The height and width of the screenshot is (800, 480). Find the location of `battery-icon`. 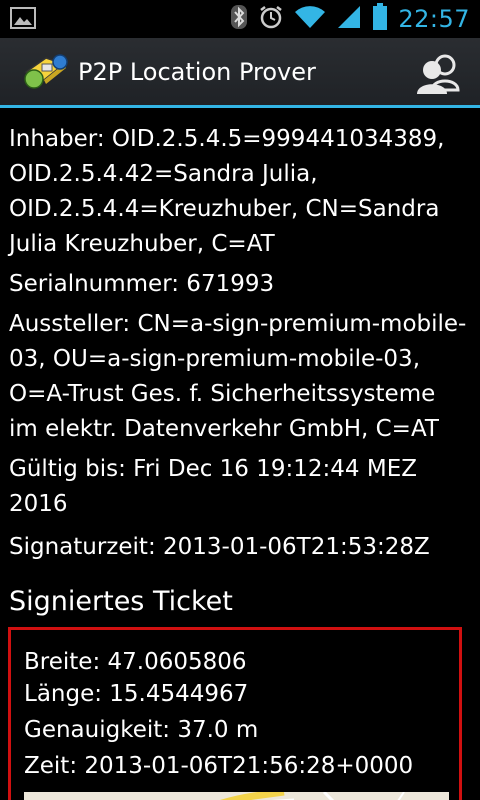

battery-icon is located at coordinates (380, 19).